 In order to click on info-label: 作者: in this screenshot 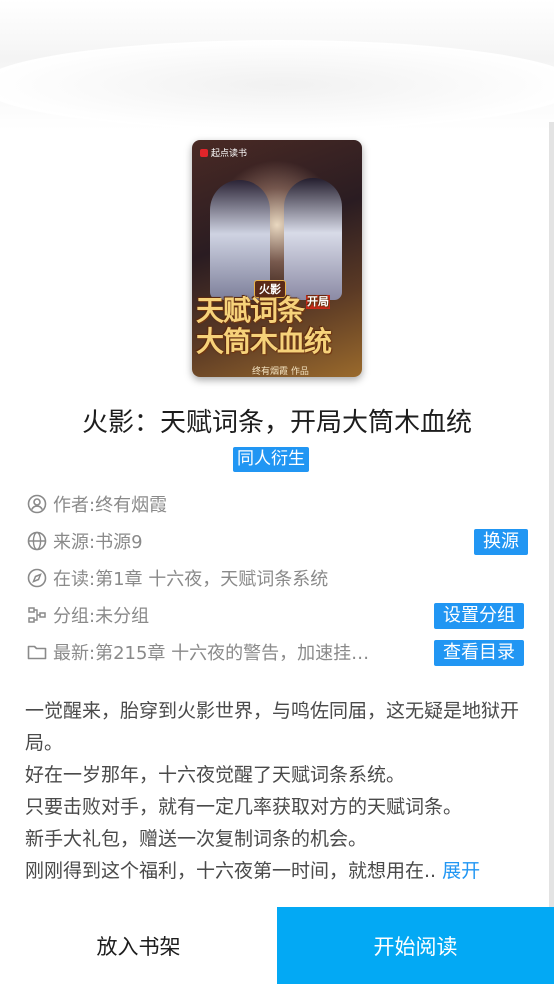, I will do `click(74, 505)`.